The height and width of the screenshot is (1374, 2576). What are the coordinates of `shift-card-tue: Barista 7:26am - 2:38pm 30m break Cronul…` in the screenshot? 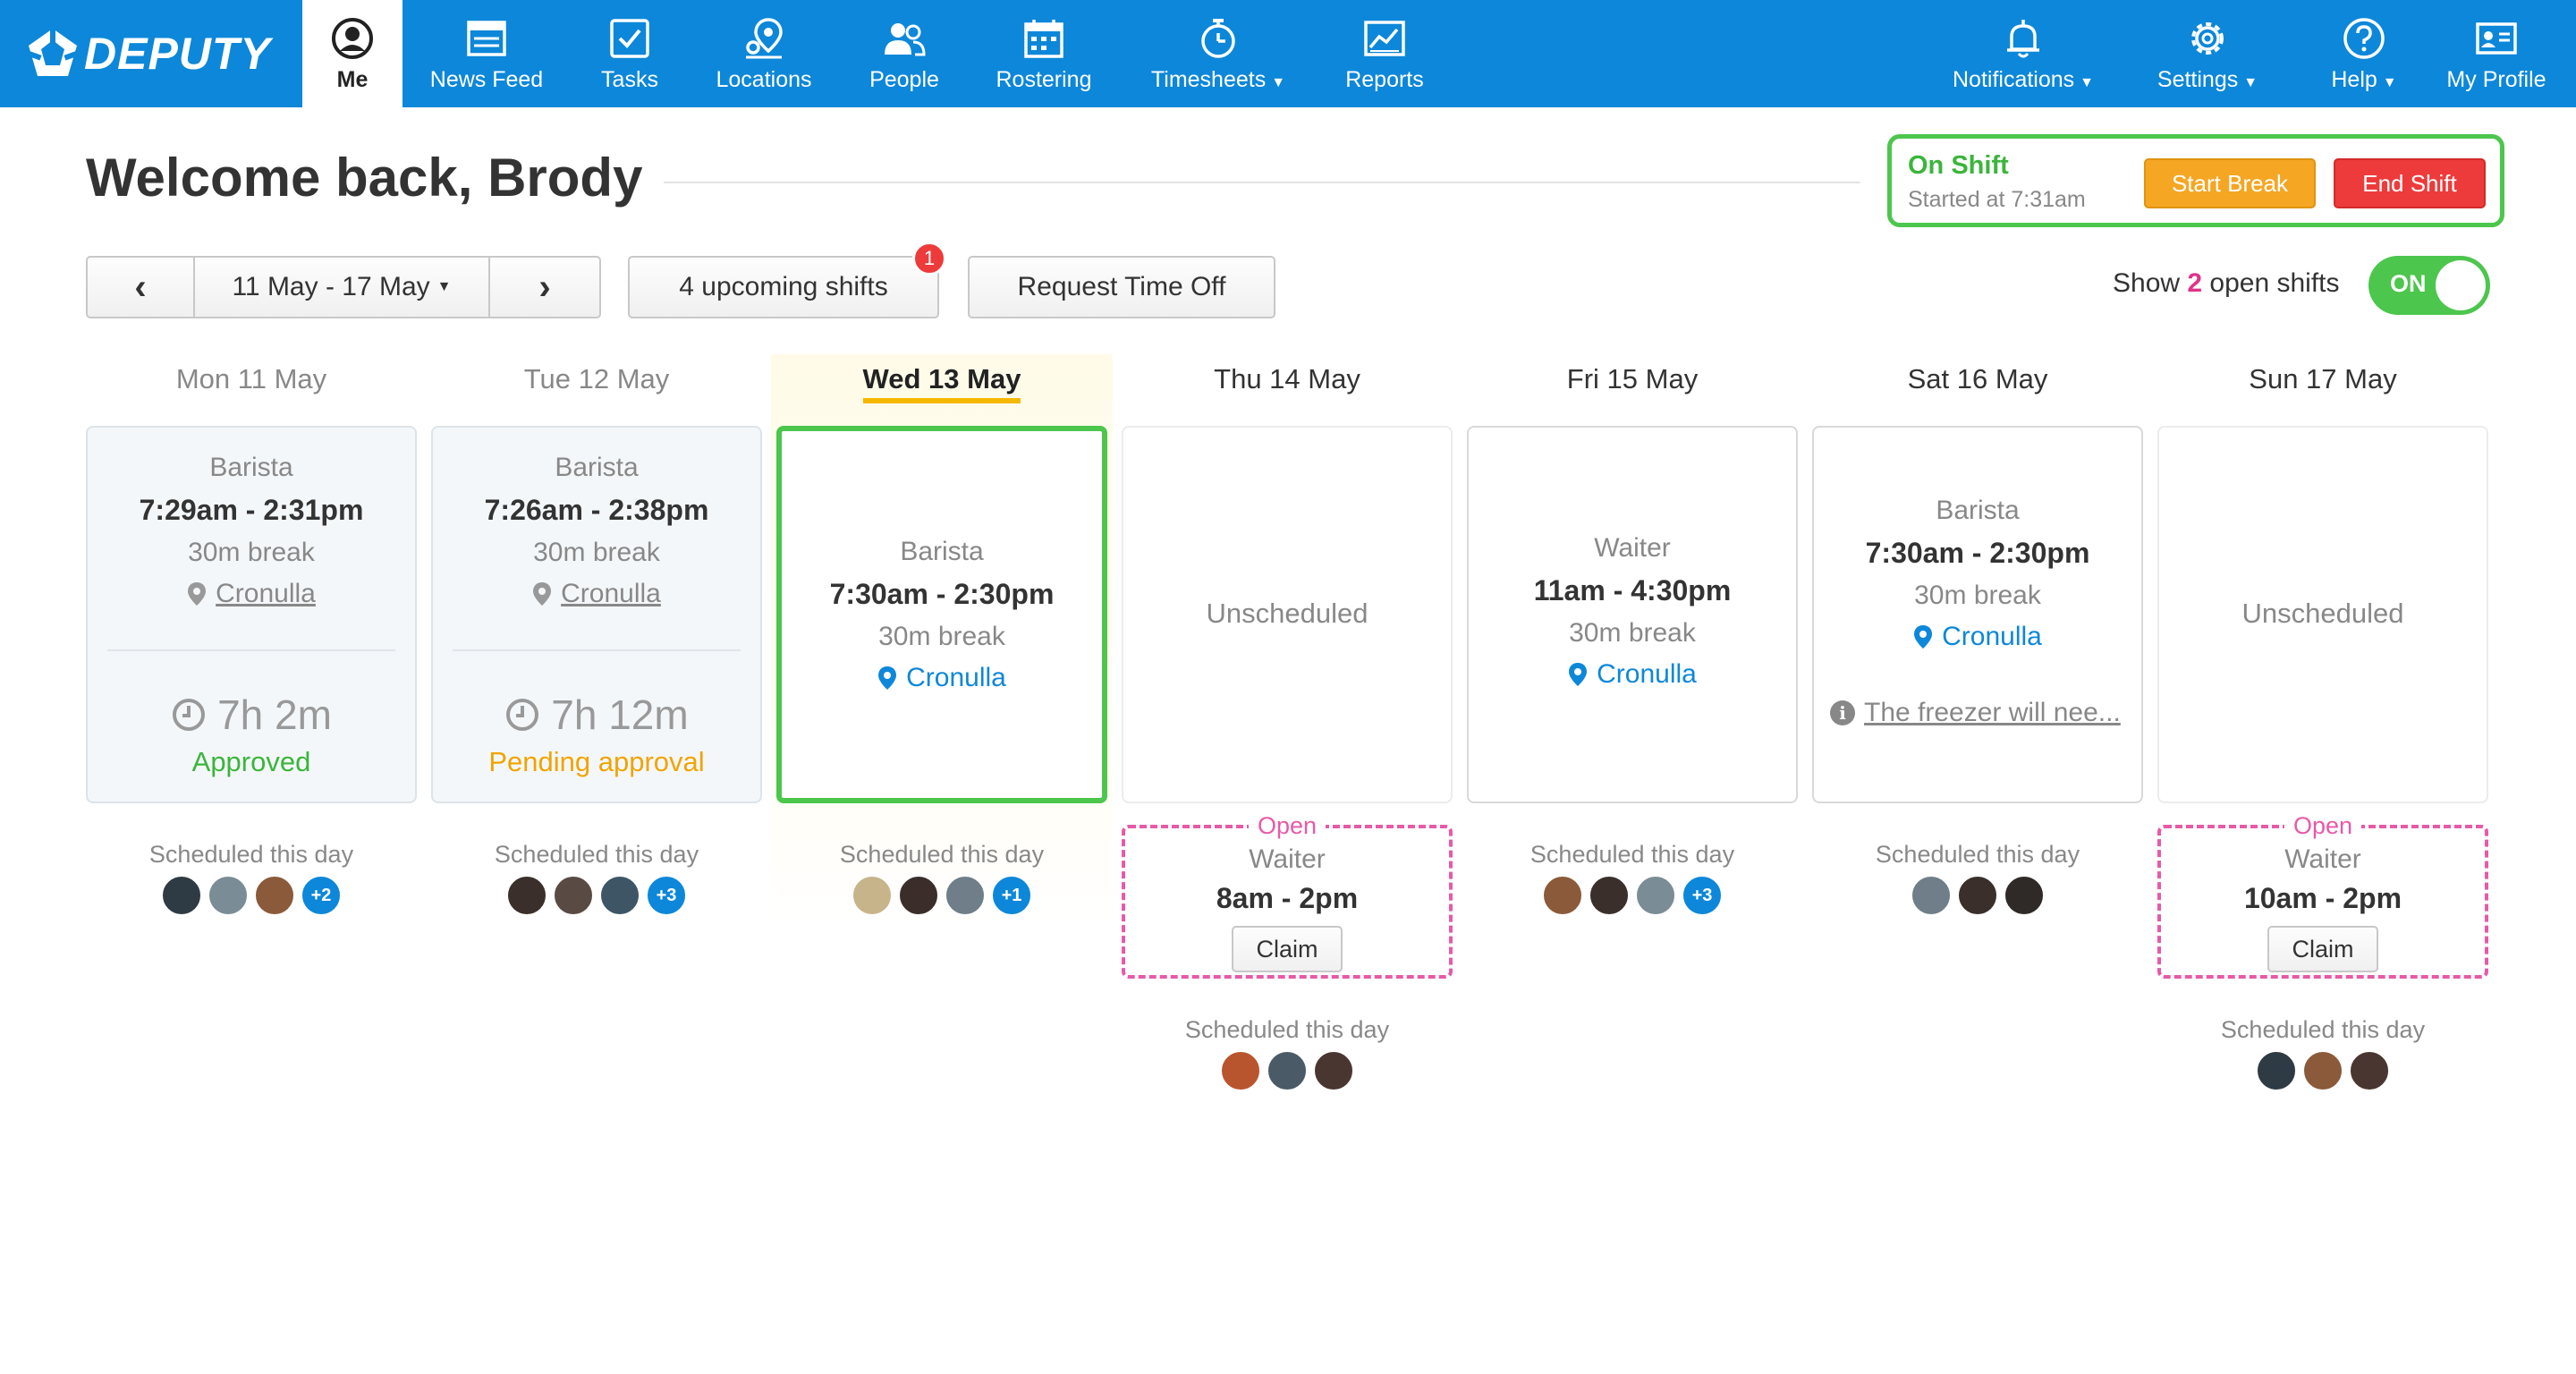 It's located at (596, 614).